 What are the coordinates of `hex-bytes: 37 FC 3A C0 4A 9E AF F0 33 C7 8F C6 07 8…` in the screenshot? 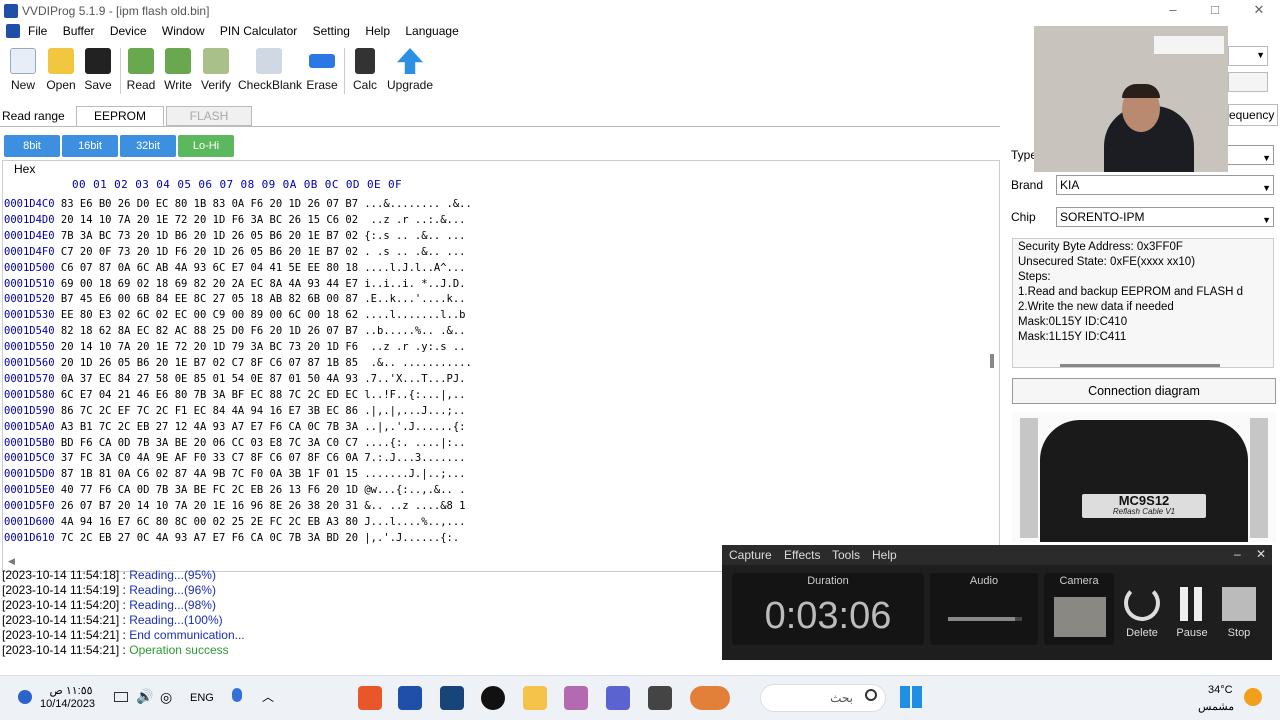 It's located at (209, 458).